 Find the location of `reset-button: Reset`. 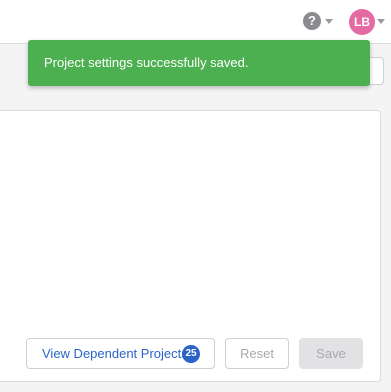

reset-button: Reset is located at coordinates (257, 353).